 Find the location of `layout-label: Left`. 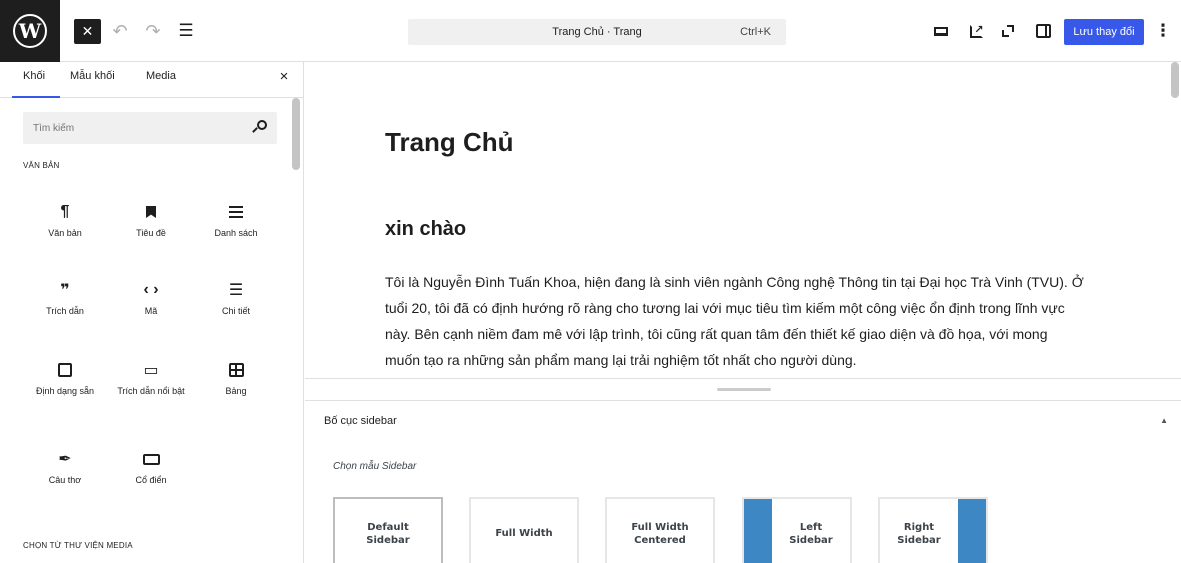

layout-label: Left is located at coordinates (811, 527).